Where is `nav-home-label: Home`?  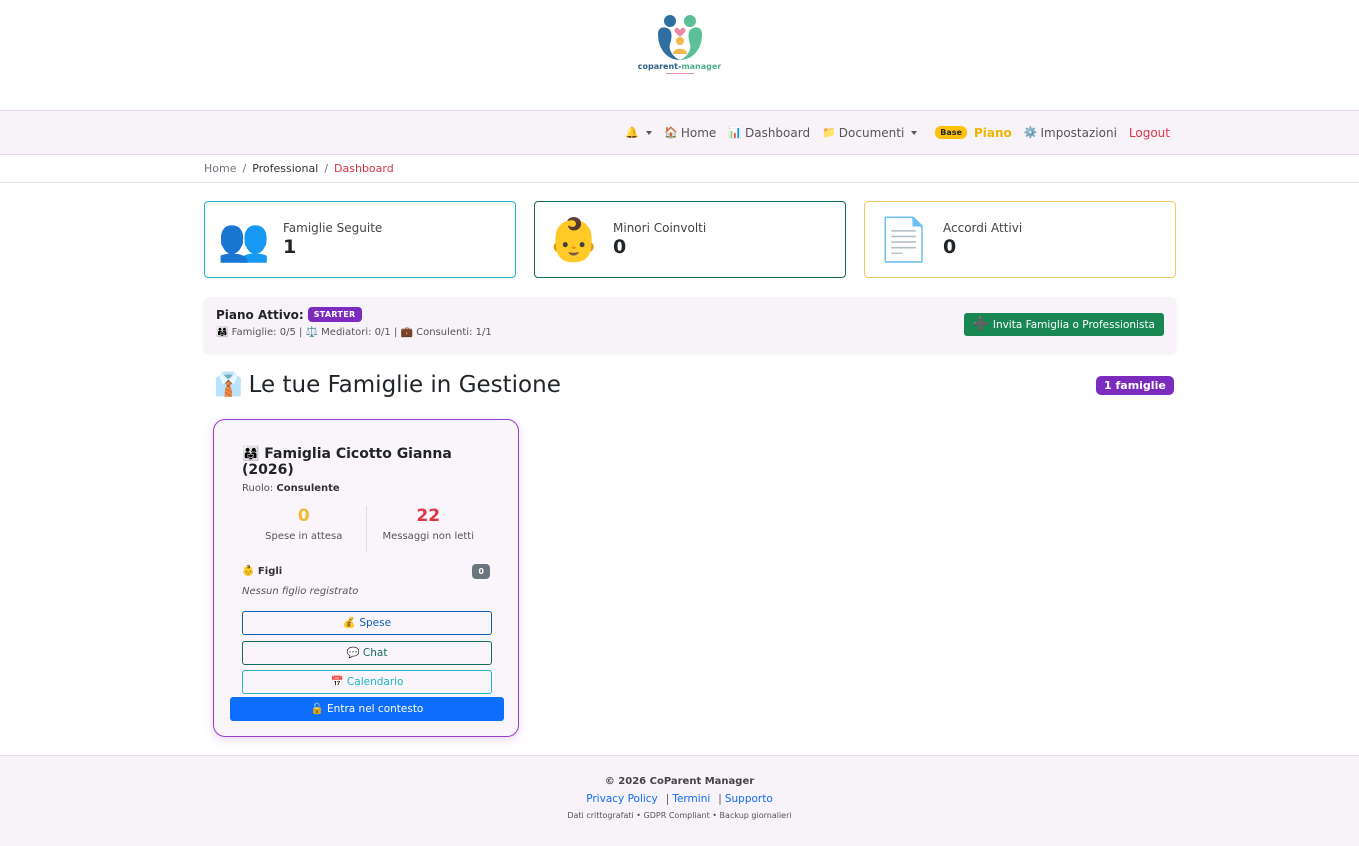 nav-home-label: Home is located at coordinates (698, 132).